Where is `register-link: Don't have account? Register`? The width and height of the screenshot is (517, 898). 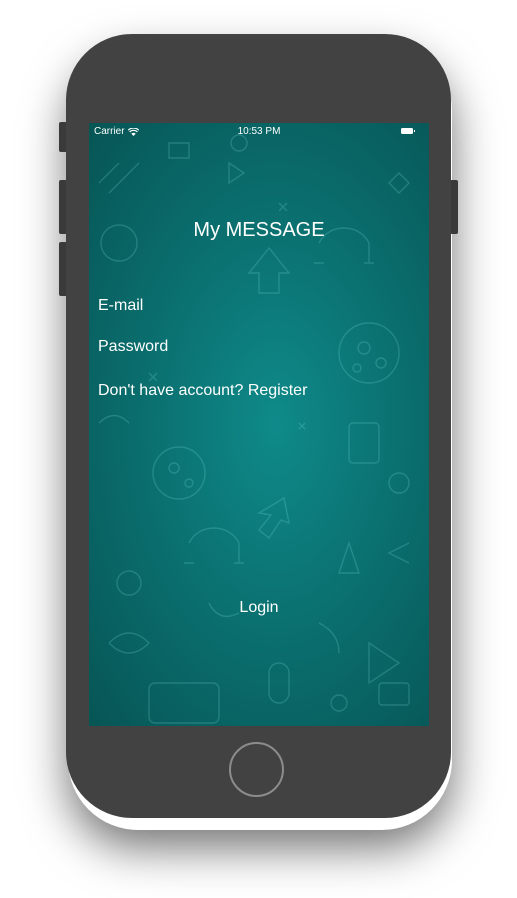
register-link: Don't have account? Register is located at coordinates (202, 391).